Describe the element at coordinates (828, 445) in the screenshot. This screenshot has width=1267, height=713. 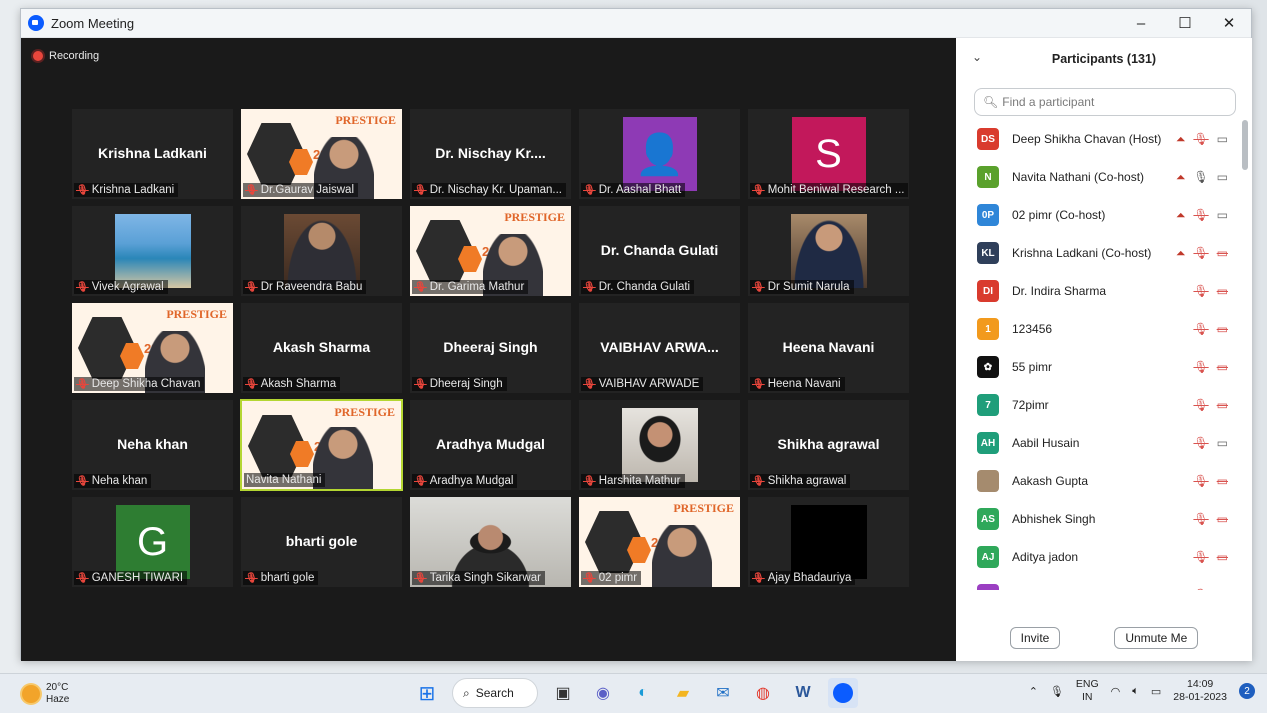
I see `video-tile: Shikha agrawal 🎙︎ Shikha agrawal` at that location.